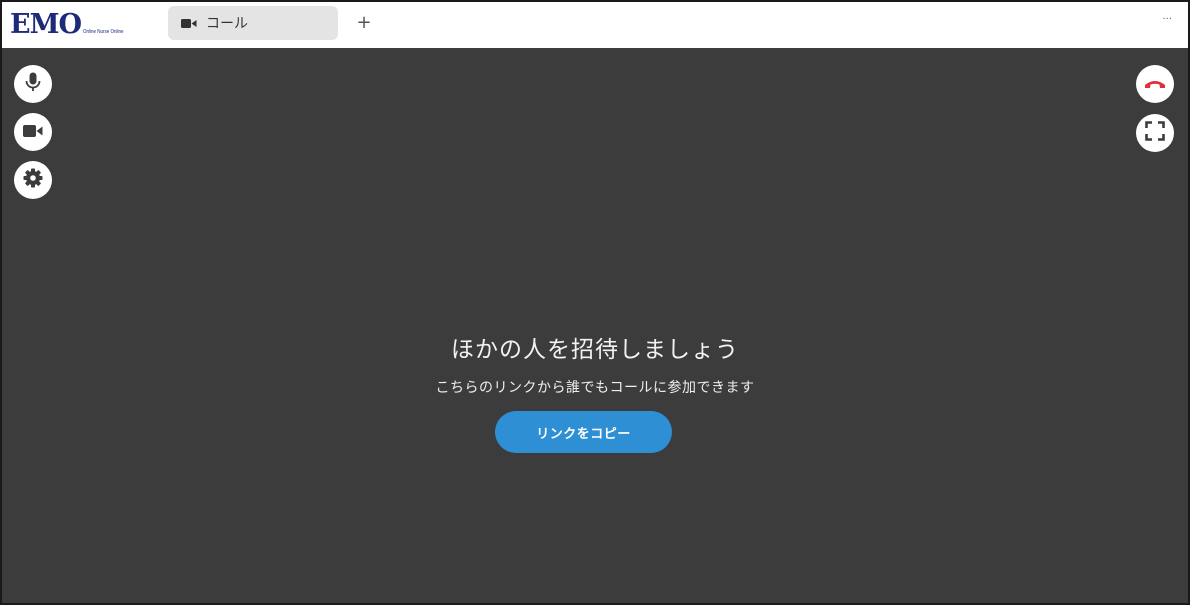 This screenshot has width=1190, height=605. I want to click on microphone-icon, so click(33, 84).